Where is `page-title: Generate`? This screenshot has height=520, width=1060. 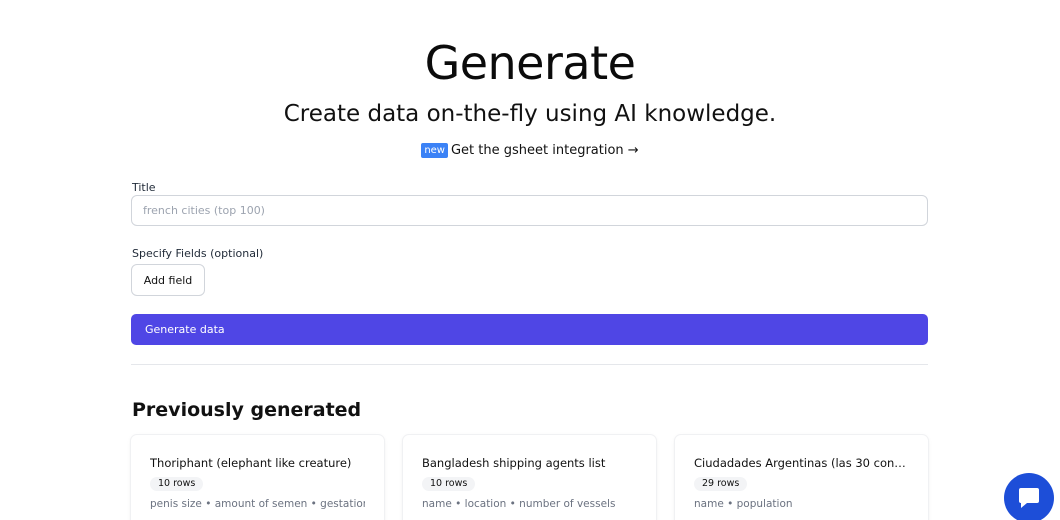
page-title: Generate is located at coordinates (530, 63).